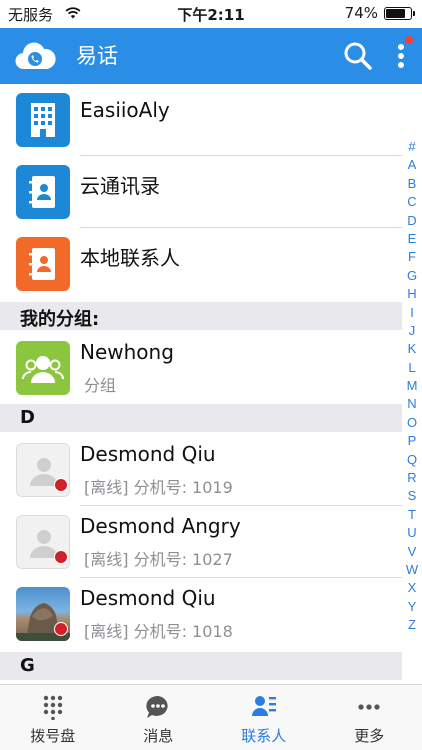  What do you see at coordinates (264, 717) in the screenshot?
I see `tab-contacts: 联系人` at bounding box center [264, 717].